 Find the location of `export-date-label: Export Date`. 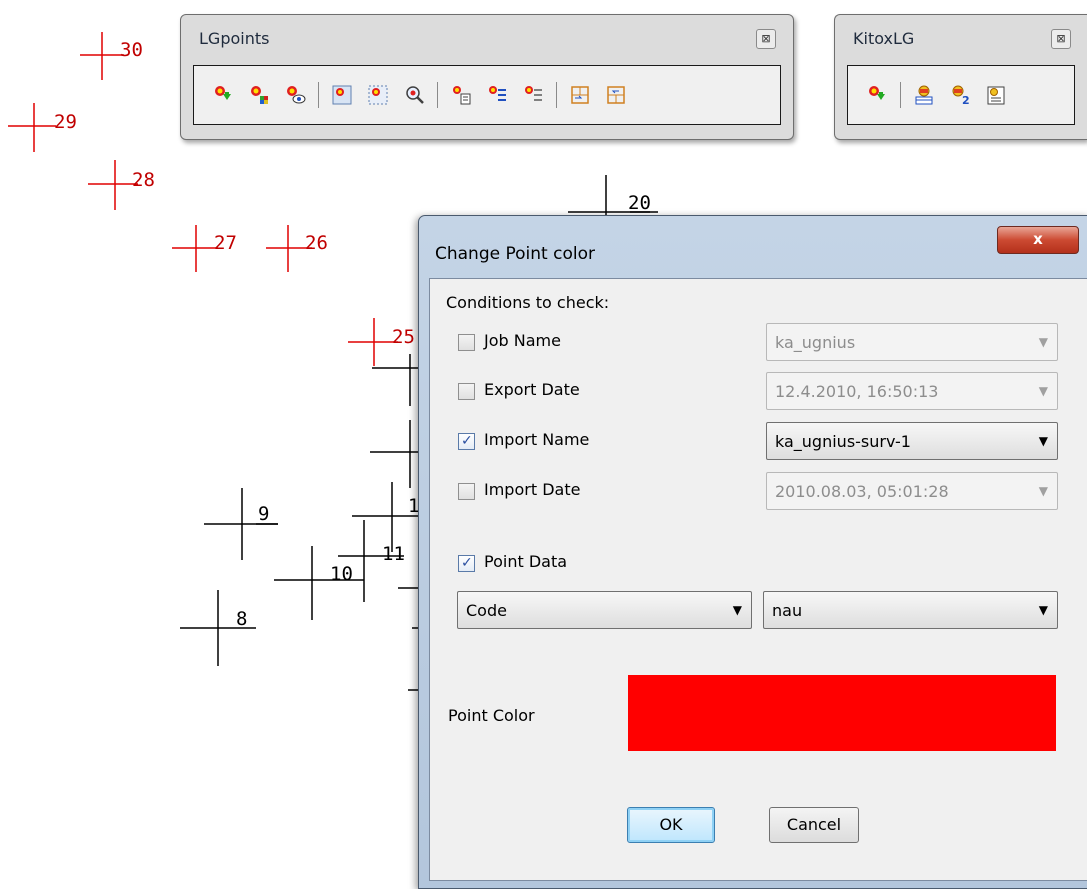

export-date-label: Export Date is located at coordinates (532, 389).